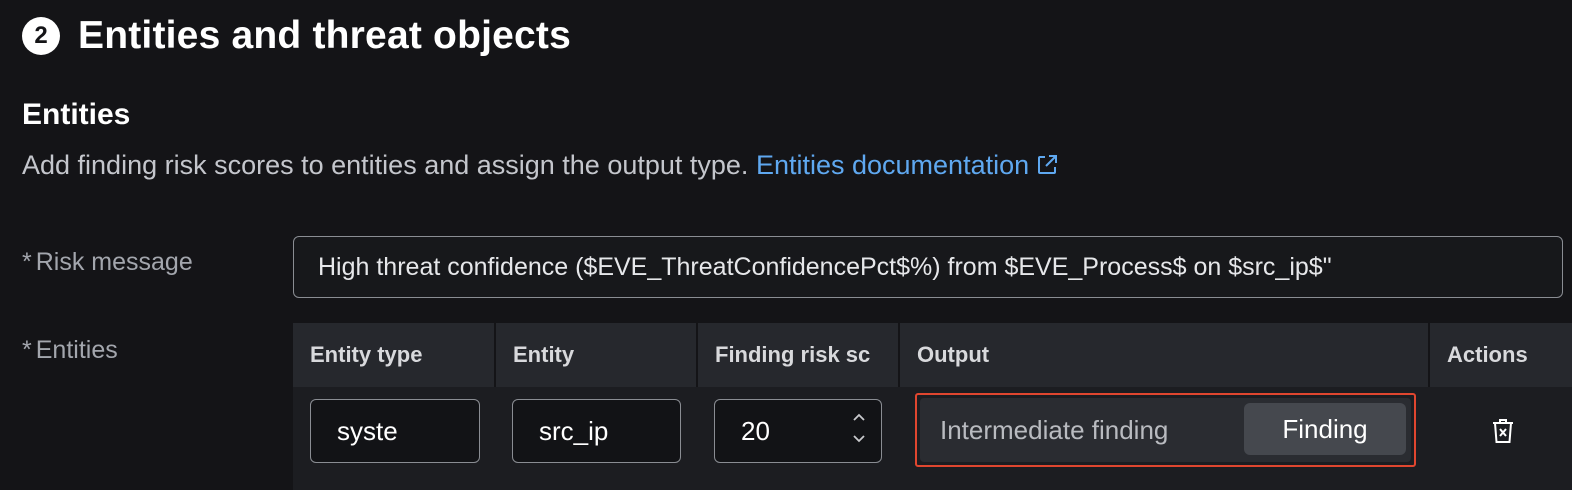 The image size is (1572, 490). What do you see at coordinates (1054, 430) in the screenshot?
I see `output-option-intermediate-finding: Intermediate finding` at bounding box center [1054, 430].